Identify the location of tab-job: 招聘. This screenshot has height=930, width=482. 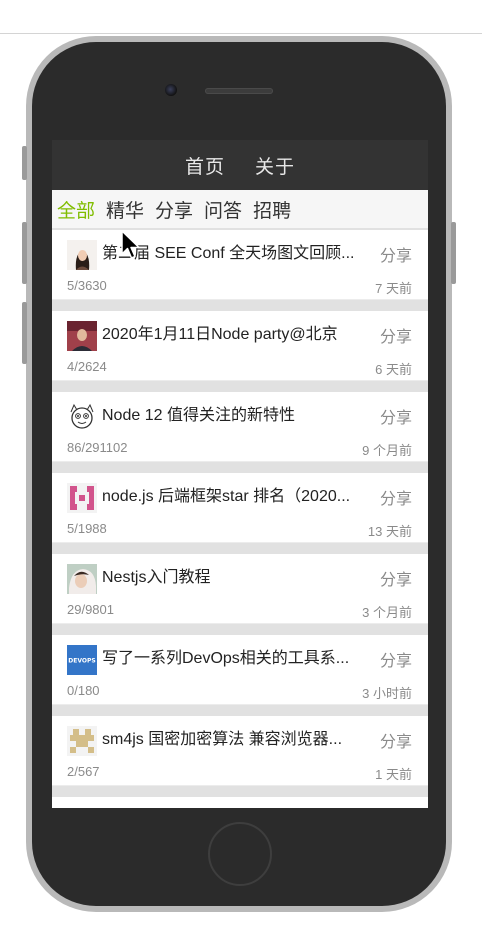
(272, 209).